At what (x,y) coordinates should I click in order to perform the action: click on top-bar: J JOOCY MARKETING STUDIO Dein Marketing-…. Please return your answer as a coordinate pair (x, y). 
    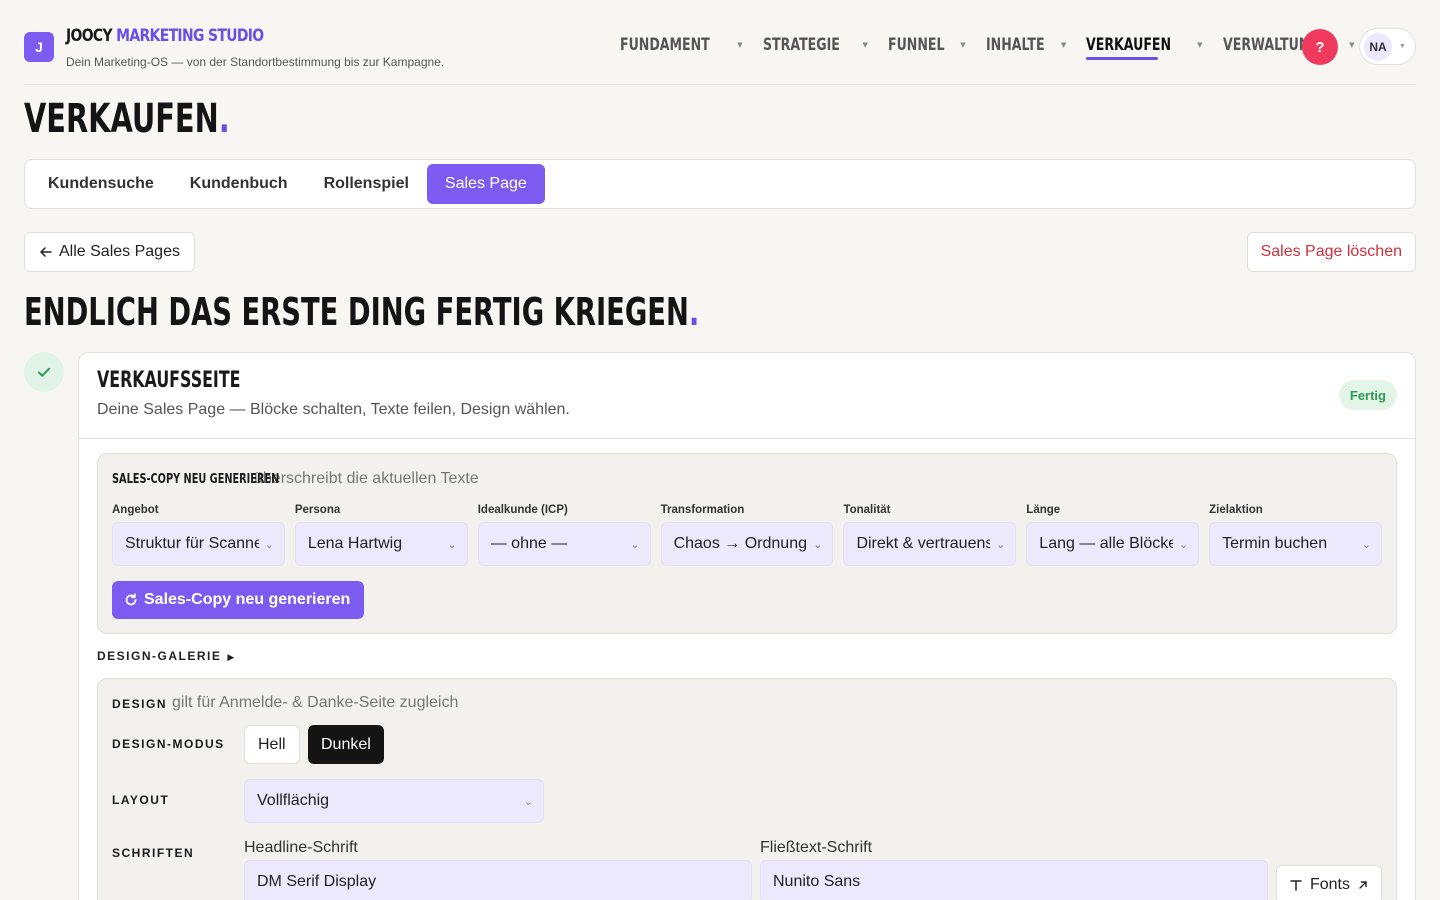
    Looking at the image, I should click on (720, 42).